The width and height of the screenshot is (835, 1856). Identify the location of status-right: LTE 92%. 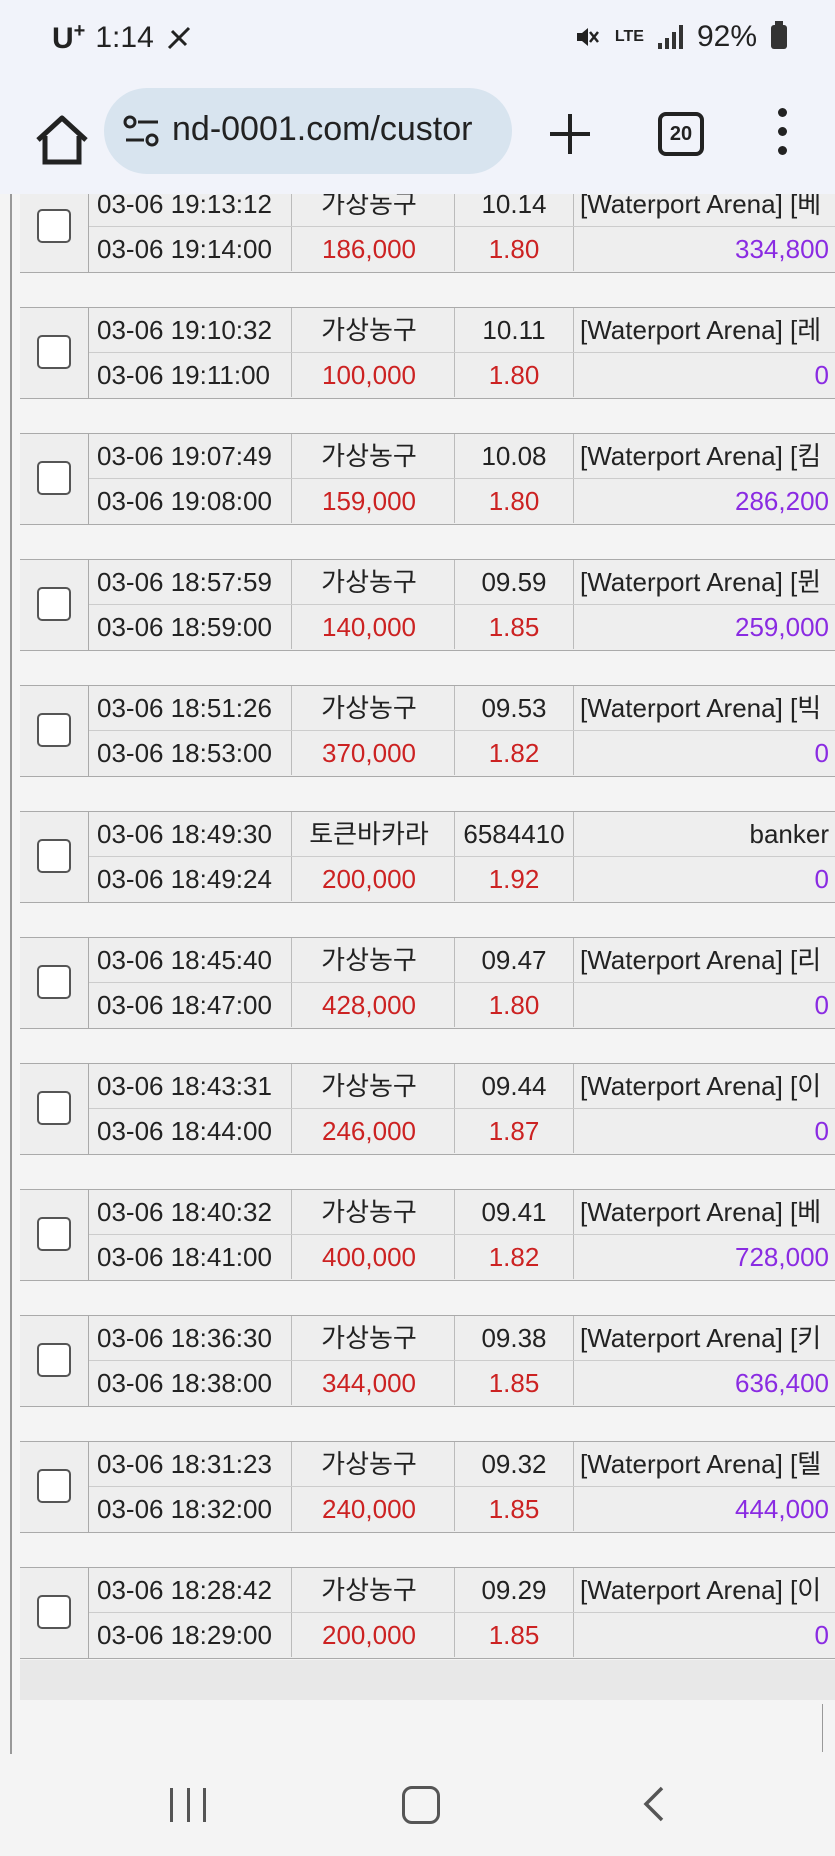
(680, 37).